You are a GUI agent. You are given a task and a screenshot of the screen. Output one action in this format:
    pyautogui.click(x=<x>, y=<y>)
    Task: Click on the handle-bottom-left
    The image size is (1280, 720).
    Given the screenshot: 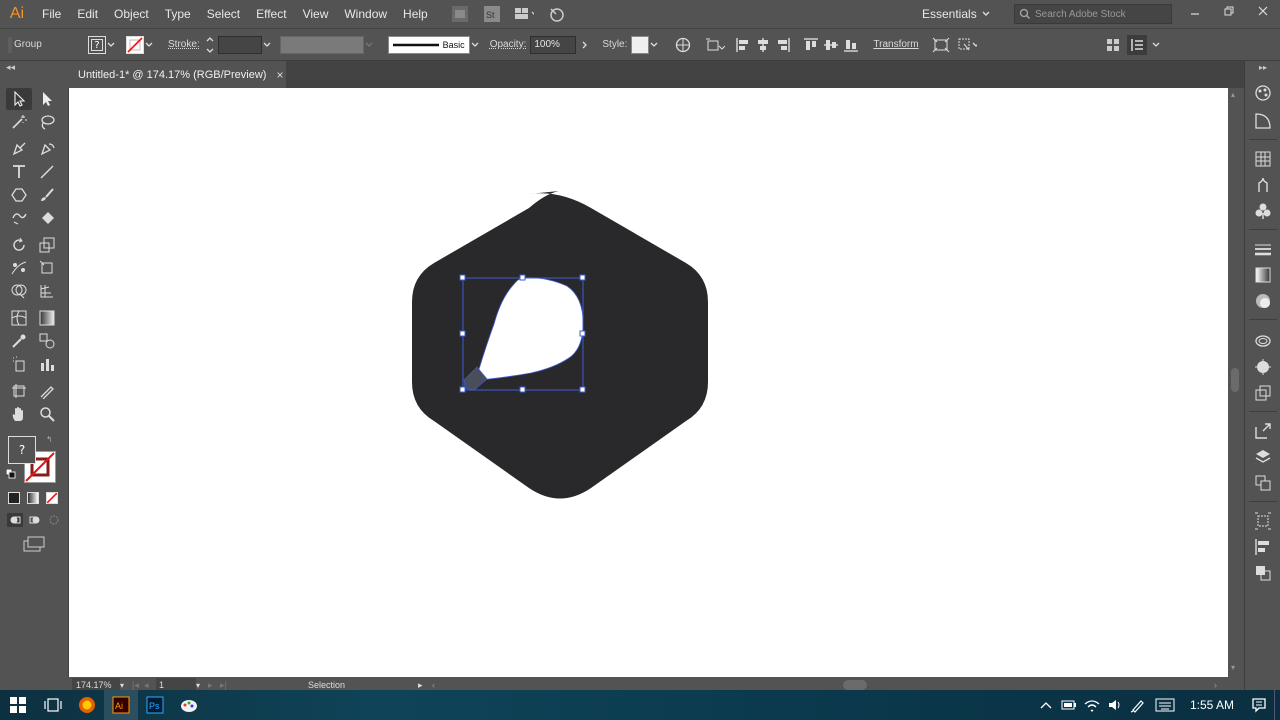 What is the action you would take?
    pyautogui.click(x=462, y=389)
    